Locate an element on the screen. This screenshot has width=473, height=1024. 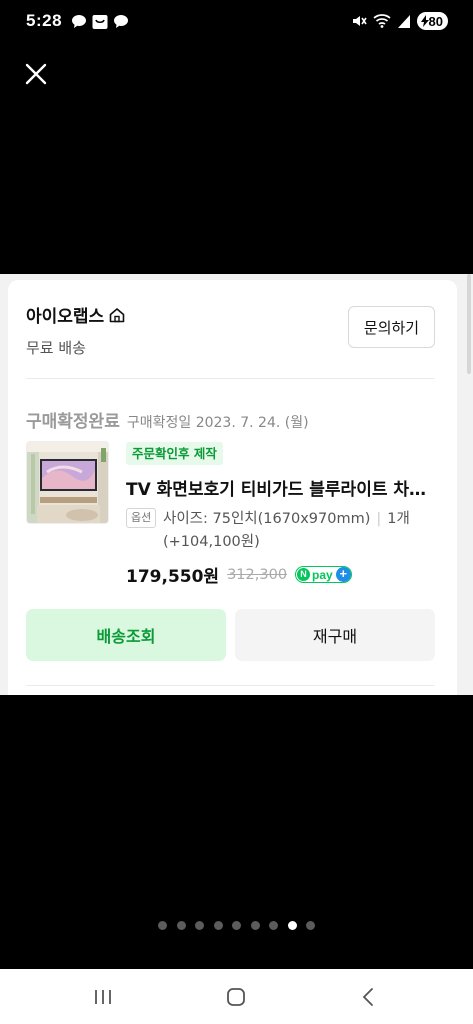
close-icon is located at coordinates (36, 74).